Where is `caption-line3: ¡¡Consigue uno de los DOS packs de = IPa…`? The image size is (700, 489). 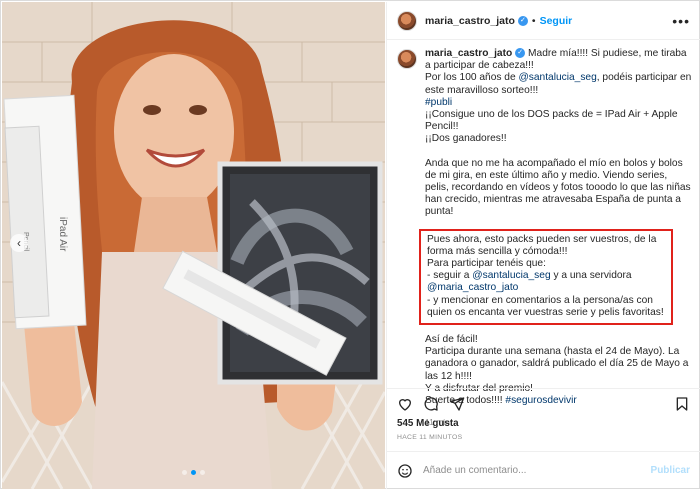
caption-line3: ¡¡Consigue uno de los DOS packs de = IPa… is located at coordinates (551, 121).